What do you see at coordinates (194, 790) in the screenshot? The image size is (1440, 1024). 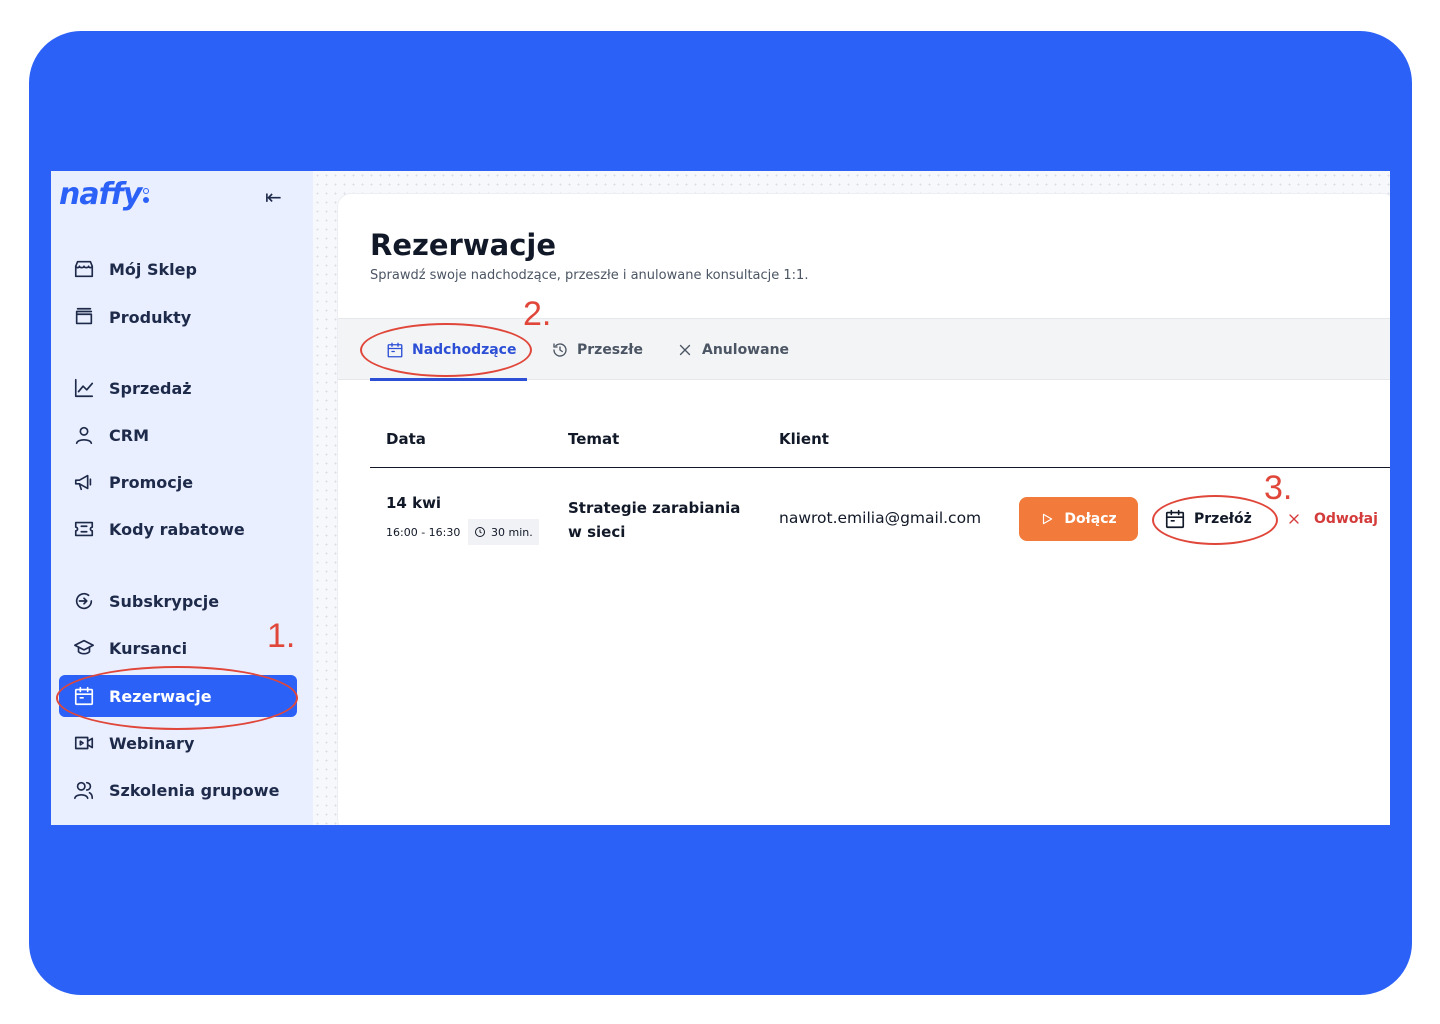 I see `sidebar-item-label: Szkolenia grupowe` at bounding box center [194, 790].